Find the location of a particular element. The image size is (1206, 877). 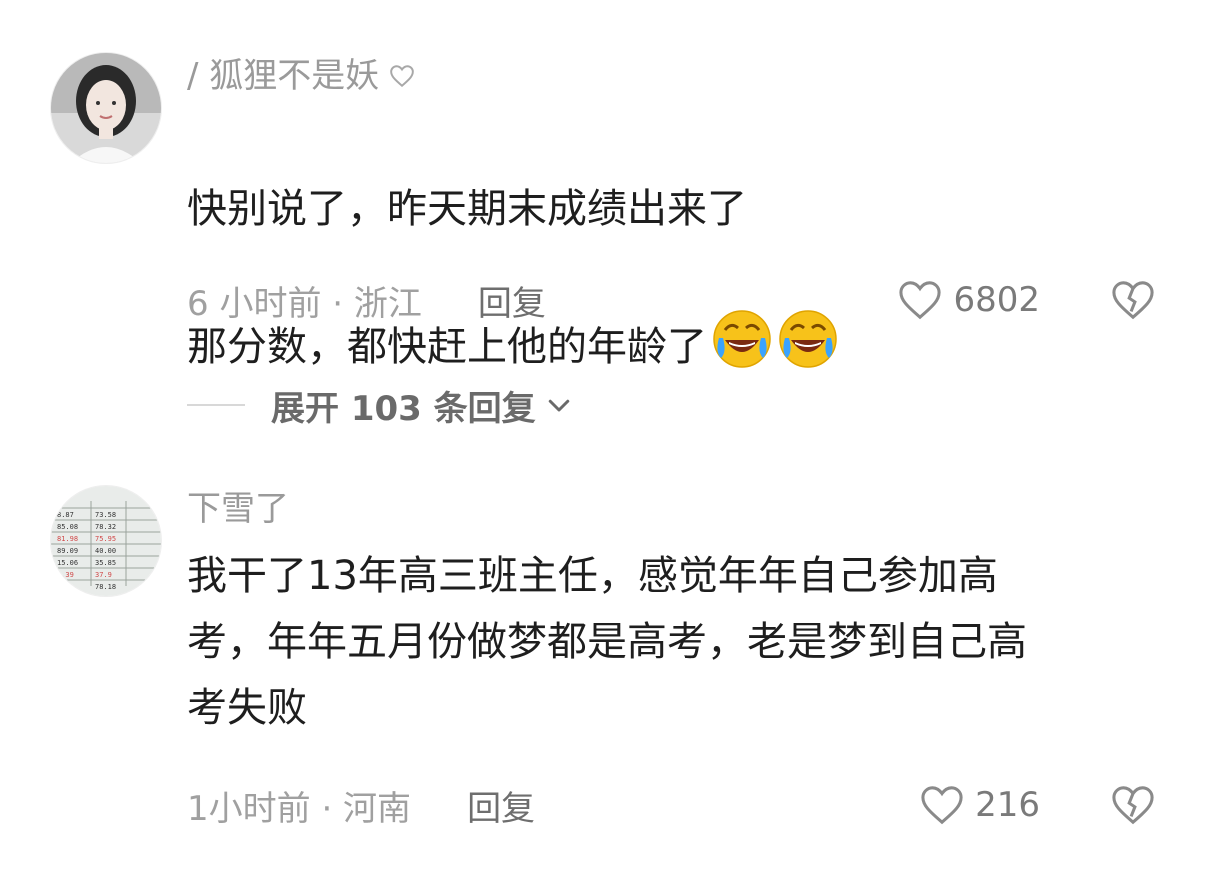

svg-text: 37.9 is located at coordinates (103, 575).